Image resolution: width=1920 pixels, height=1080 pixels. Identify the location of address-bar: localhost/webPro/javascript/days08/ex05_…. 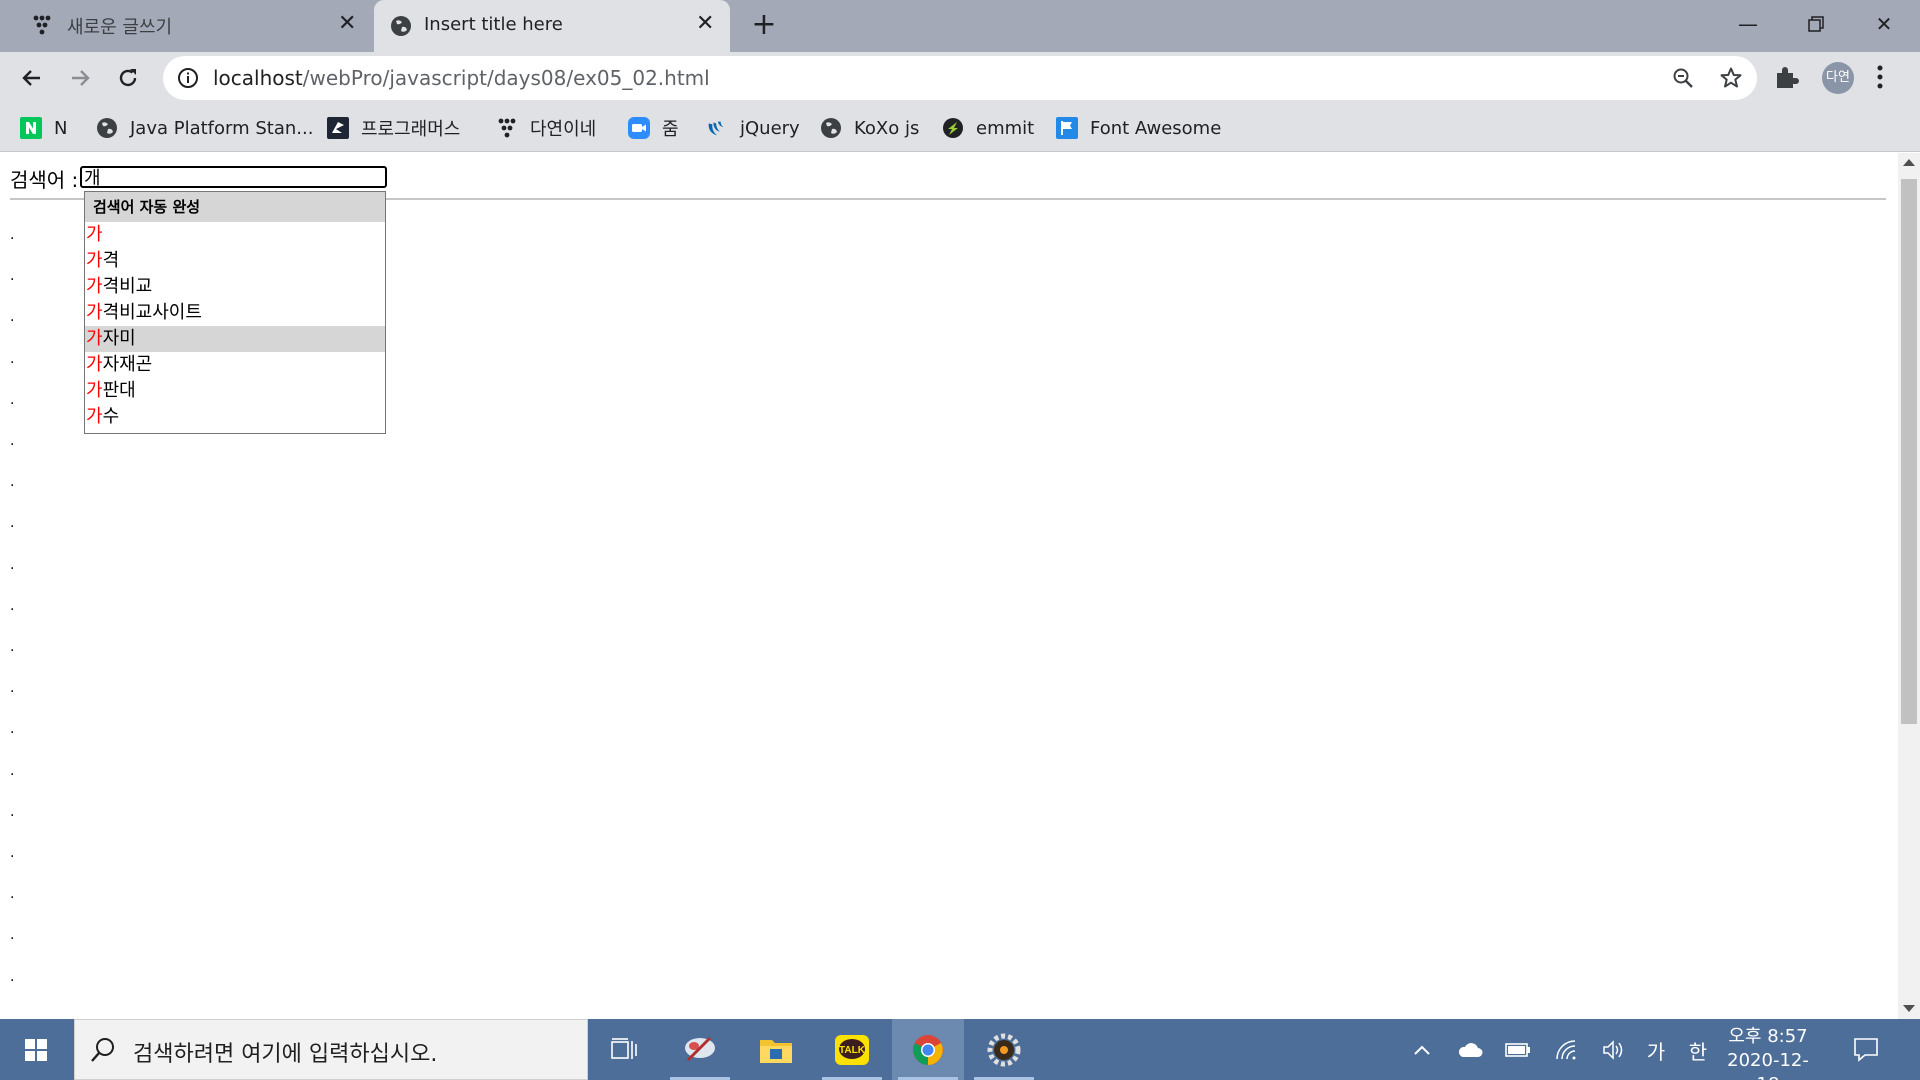
(960, 78).